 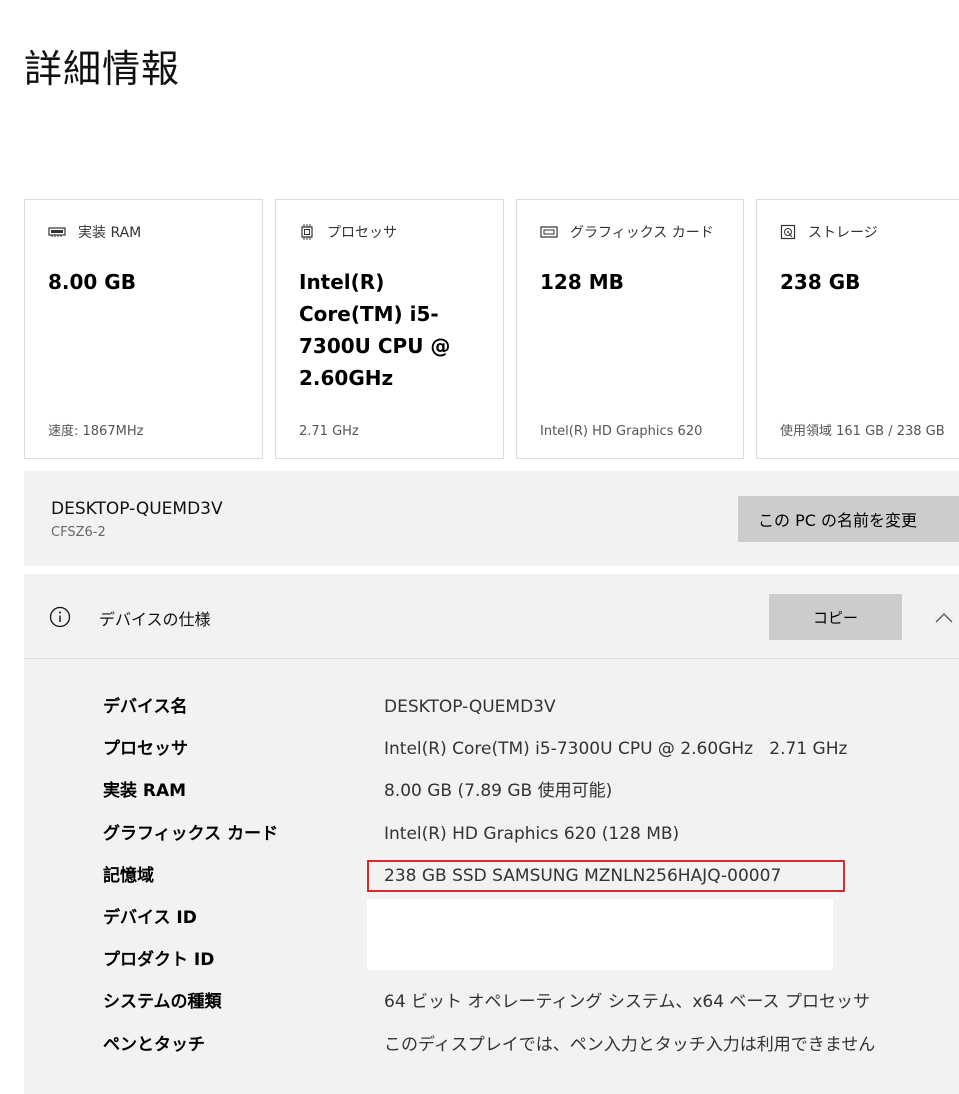 I want to click on card-footer: 速度: 1867MHz, so click(x=96, y=431).